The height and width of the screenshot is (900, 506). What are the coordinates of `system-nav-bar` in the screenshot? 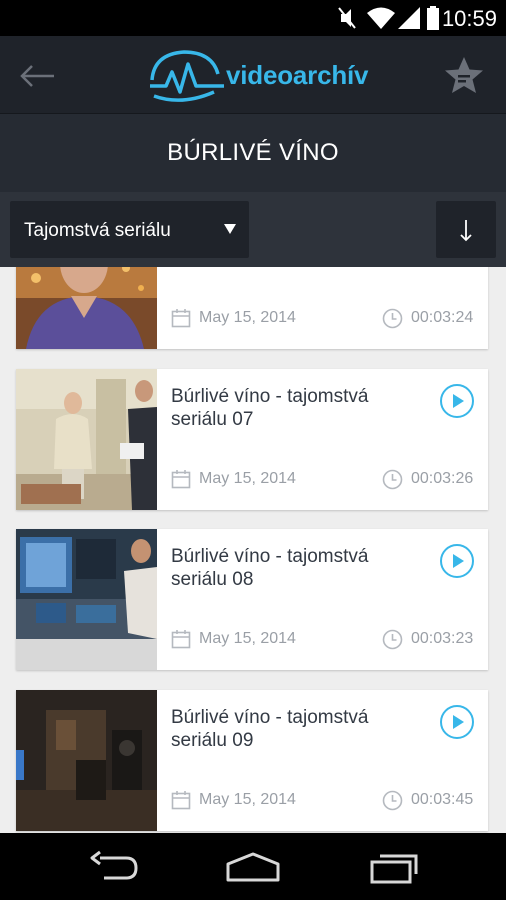 It's located at (253, 866).